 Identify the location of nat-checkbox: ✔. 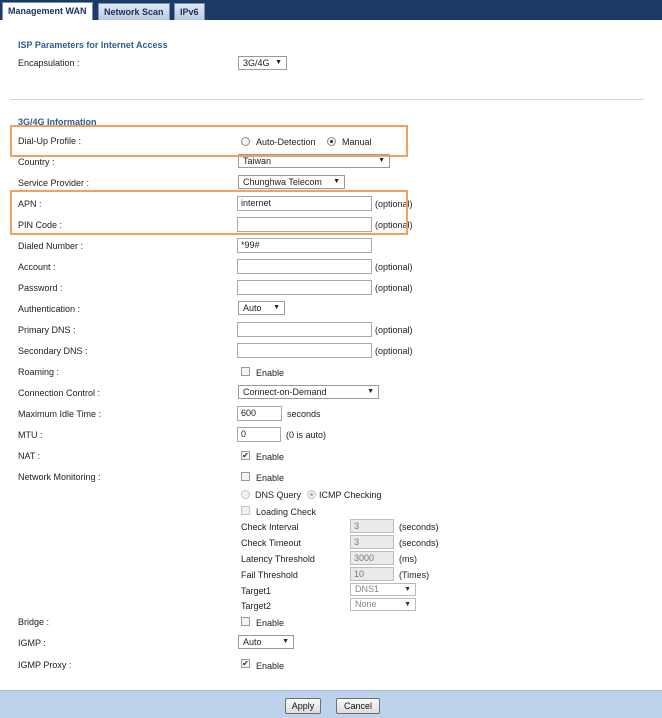
(245, 455).